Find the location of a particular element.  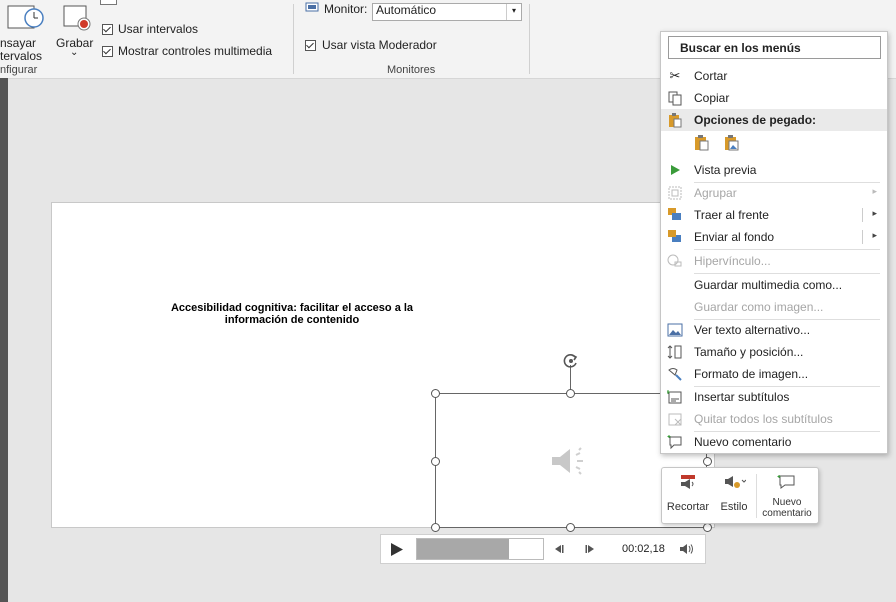

show-media-controls-checkbox is located at coordinates (107, 51).